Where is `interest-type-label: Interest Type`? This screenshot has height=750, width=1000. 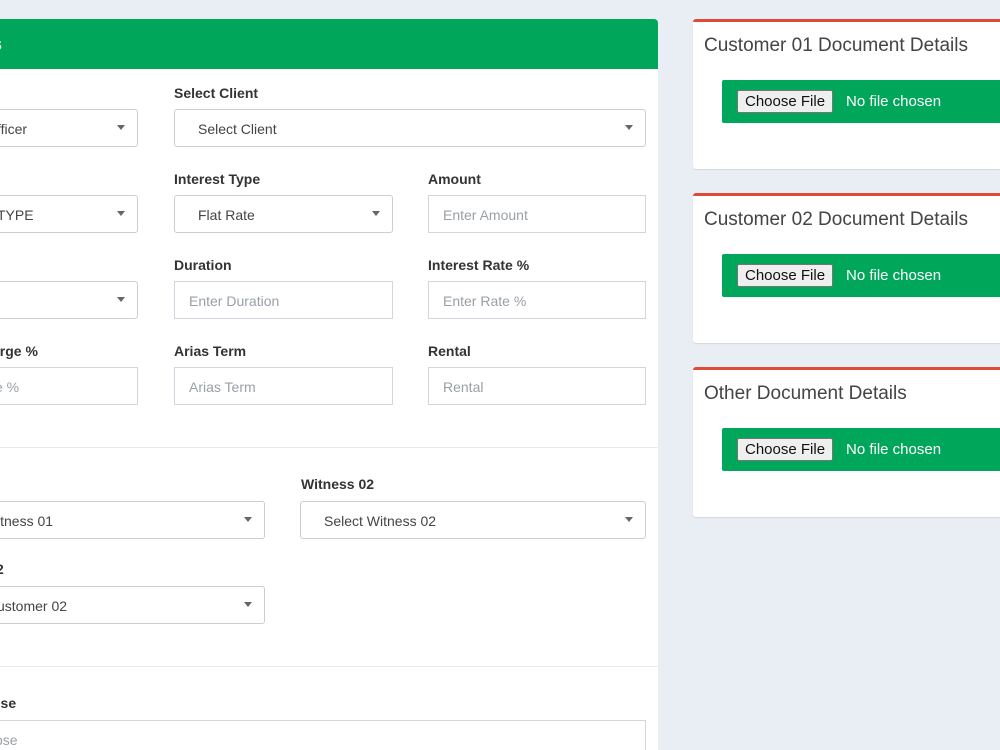 interest-type-label: Interest Type is located at coordinates (217, 179).